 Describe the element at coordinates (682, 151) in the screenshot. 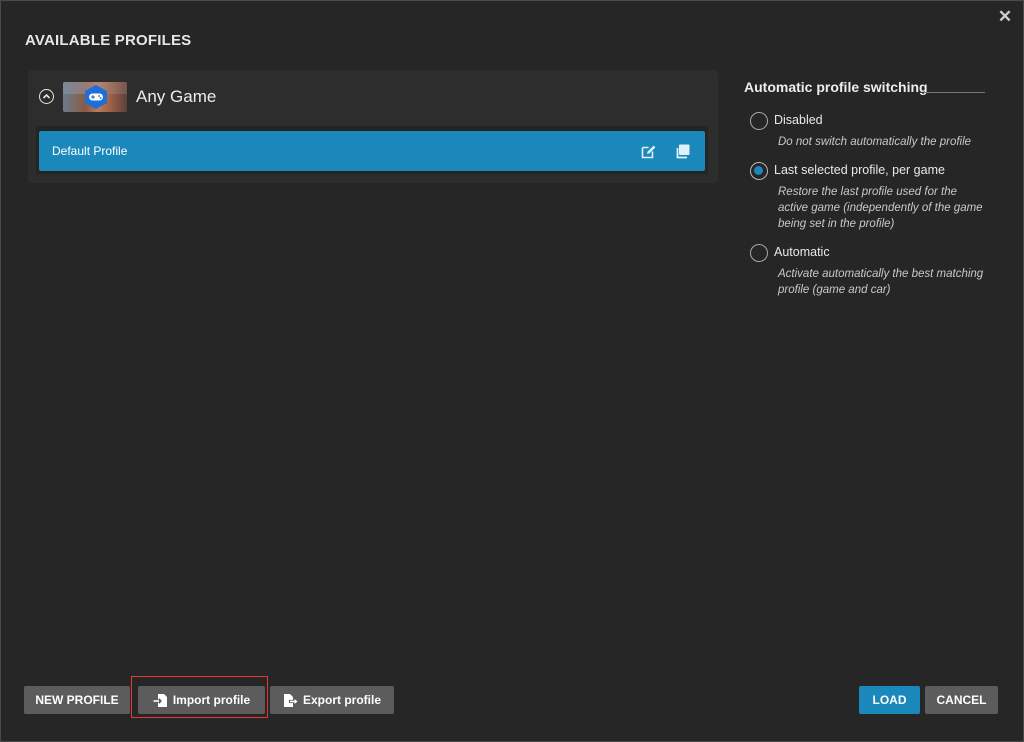

I see `duplicate-icon` at that location.